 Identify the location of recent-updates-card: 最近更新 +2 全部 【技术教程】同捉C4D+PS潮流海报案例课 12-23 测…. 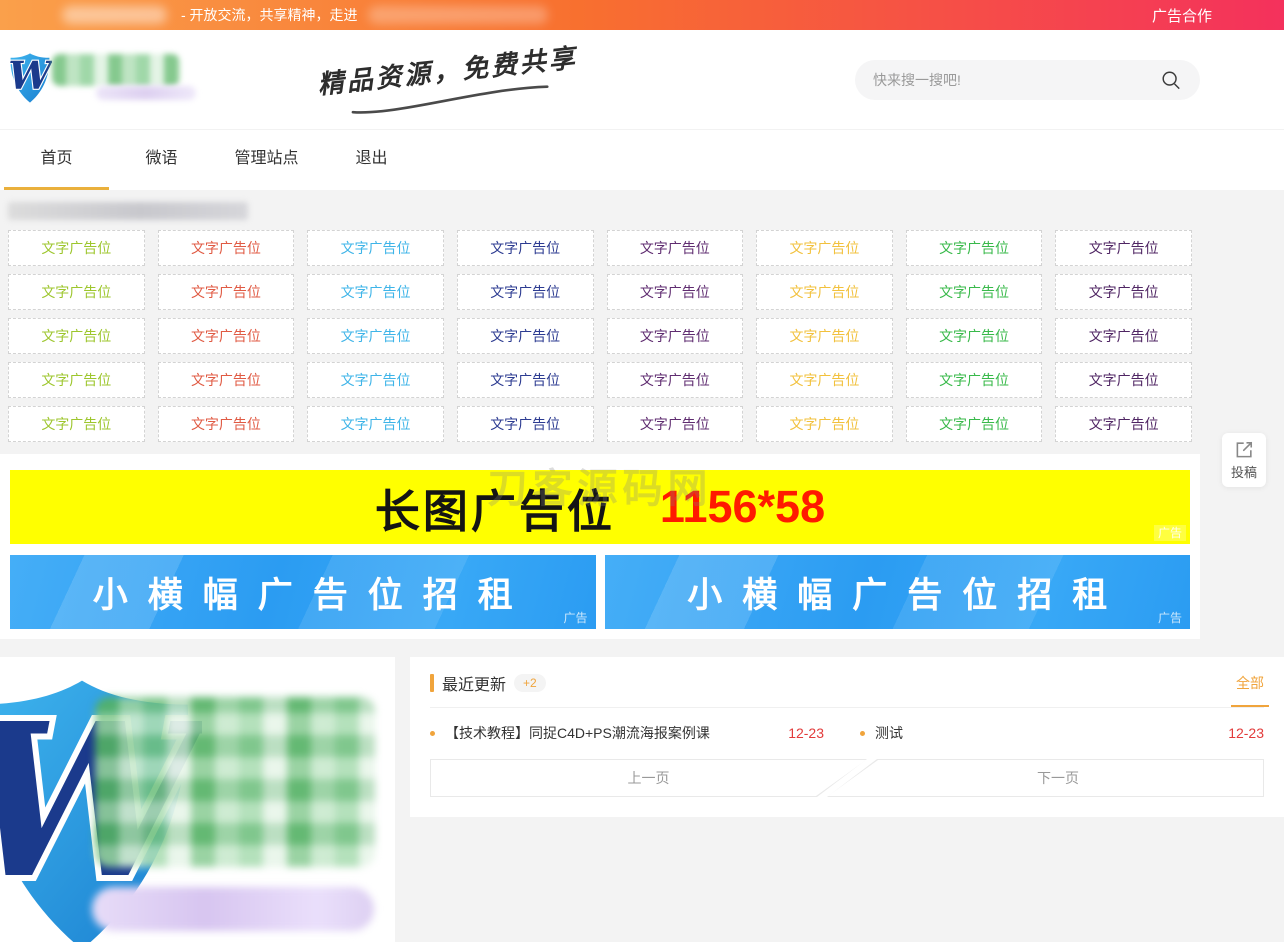
(847, 737).